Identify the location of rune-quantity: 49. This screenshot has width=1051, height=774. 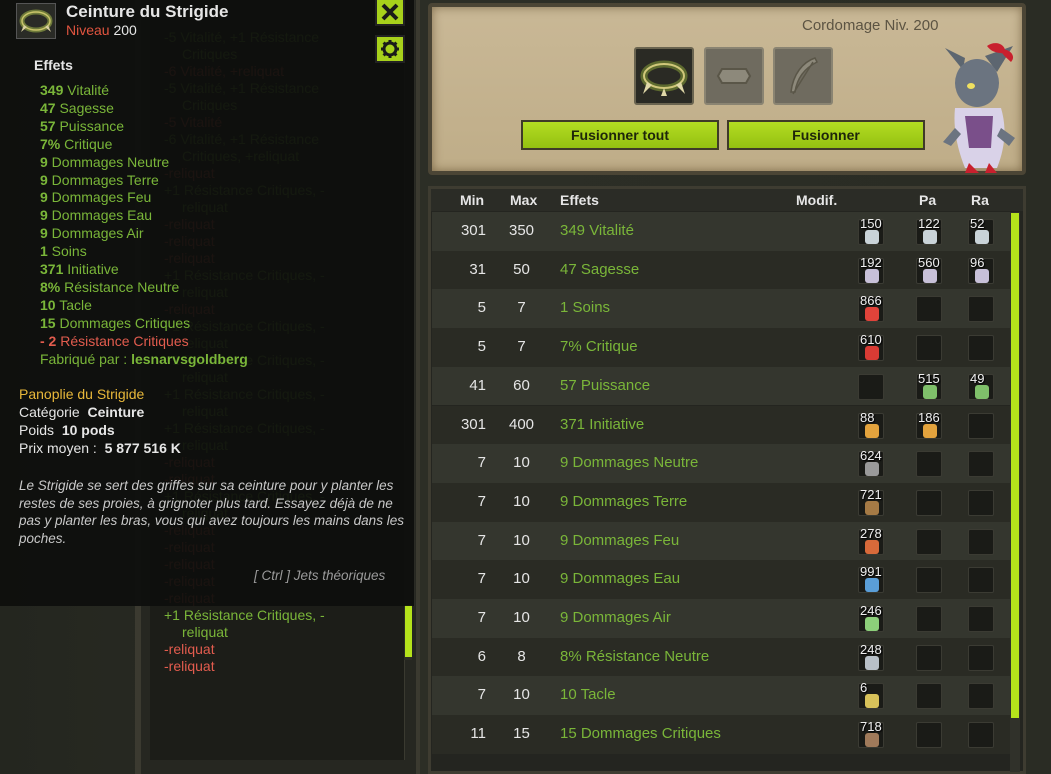
(977, 378).